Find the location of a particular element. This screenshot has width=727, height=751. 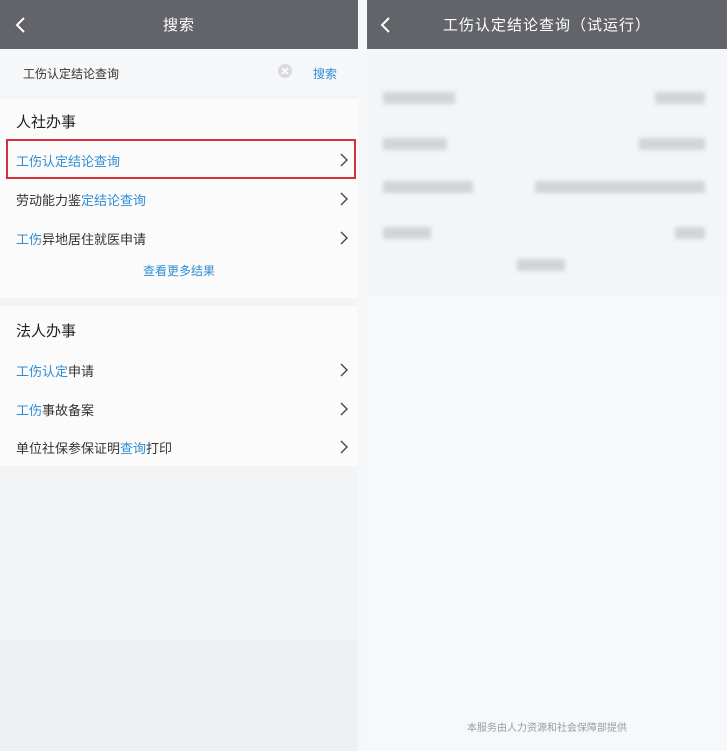

result-label-prefix: 劳动能力鉴 is located at coordinates (49, 201).